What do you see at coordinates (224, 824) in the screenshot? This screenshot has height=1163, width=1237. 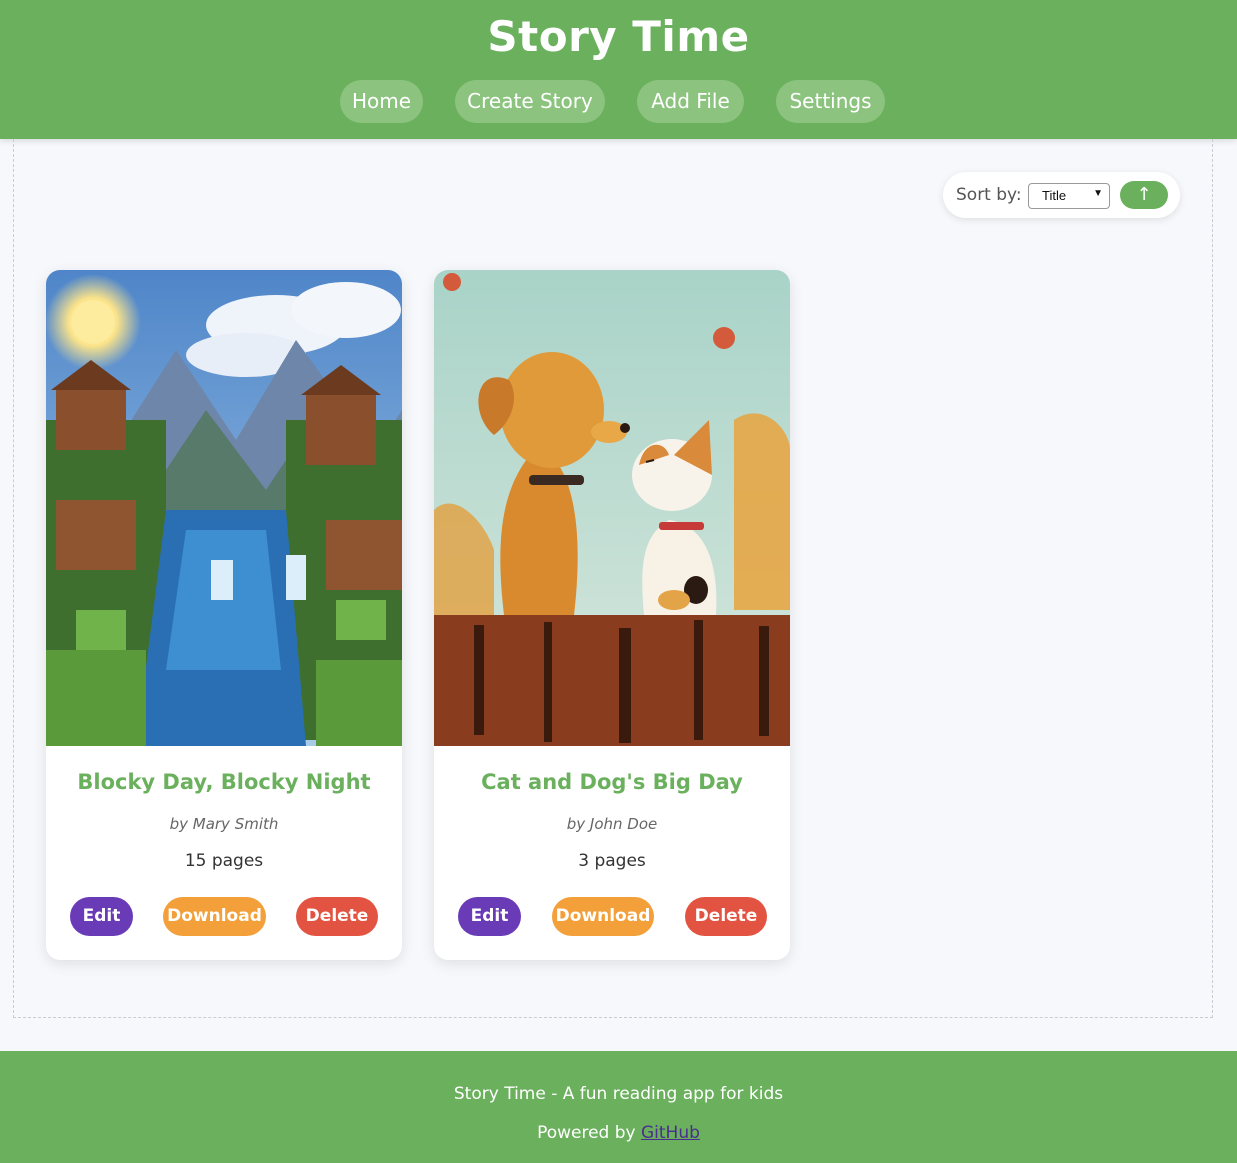 I see `story-author: by Mary Smith` at bounding box center [224, 824].